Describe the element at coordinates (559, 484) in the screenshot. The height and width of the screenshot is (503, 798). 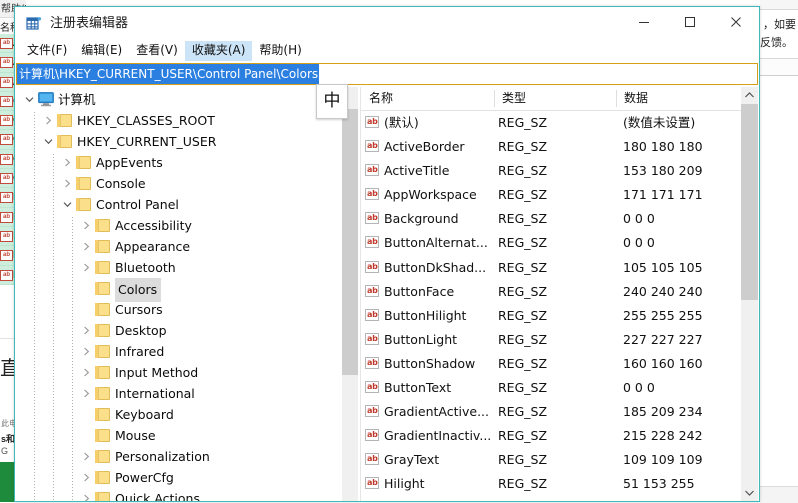
I see `table-row: abHilightREG_SZ51 153 255` at that location.